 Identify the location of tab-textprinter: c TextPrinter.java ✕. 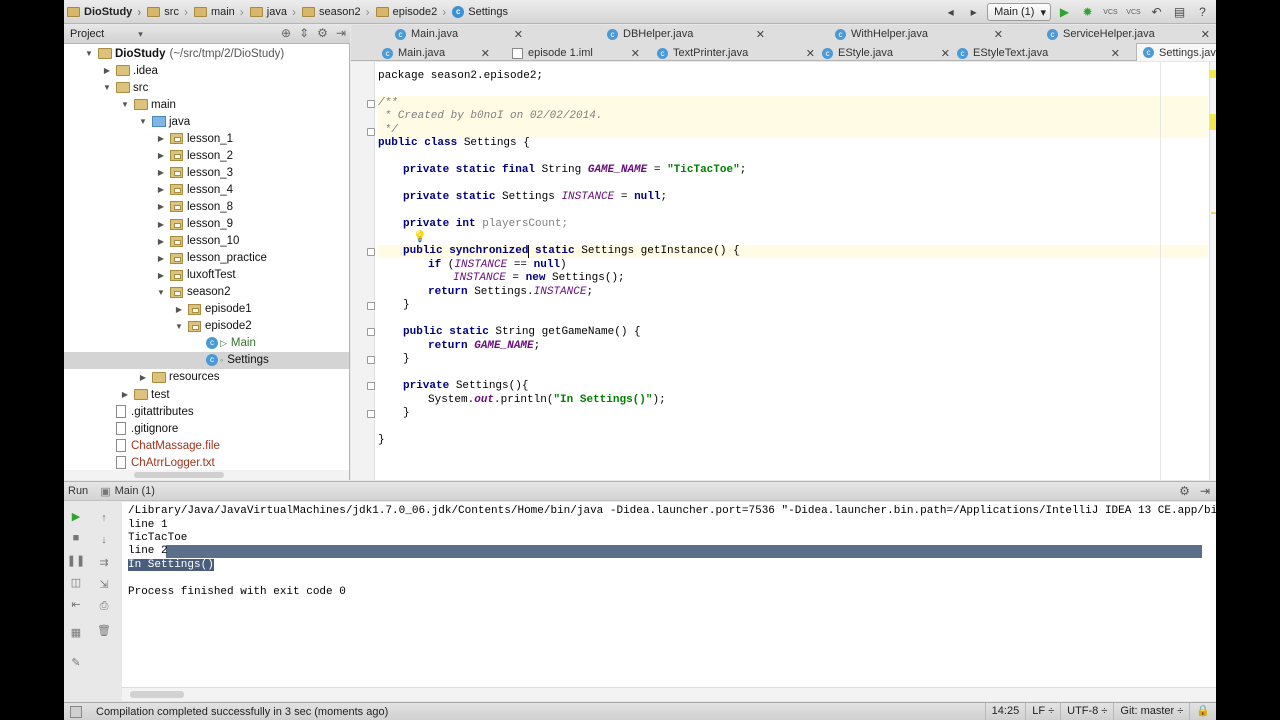
(736, 53).